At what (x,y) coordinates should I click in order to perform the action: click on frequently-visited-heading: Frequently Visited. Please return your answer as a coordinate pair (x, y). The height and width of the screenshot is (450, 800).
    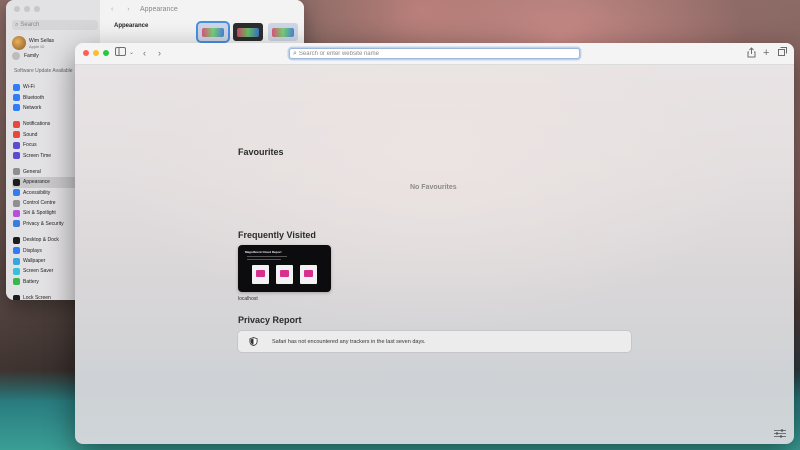
    Looking at the image, I should click on (277, 235).